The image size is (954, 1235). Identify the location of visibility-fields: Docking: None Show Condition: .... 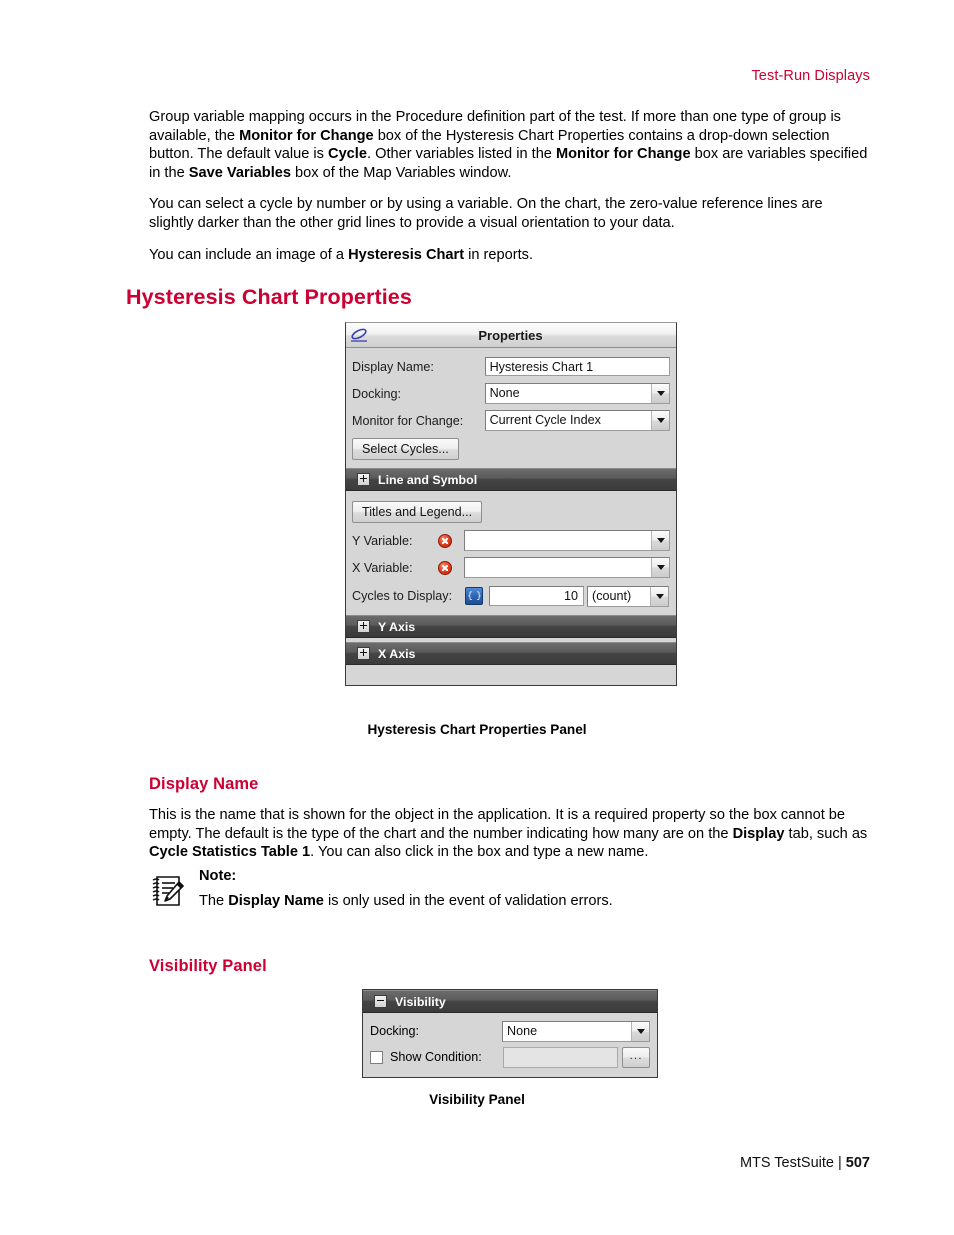
(510, 1045).